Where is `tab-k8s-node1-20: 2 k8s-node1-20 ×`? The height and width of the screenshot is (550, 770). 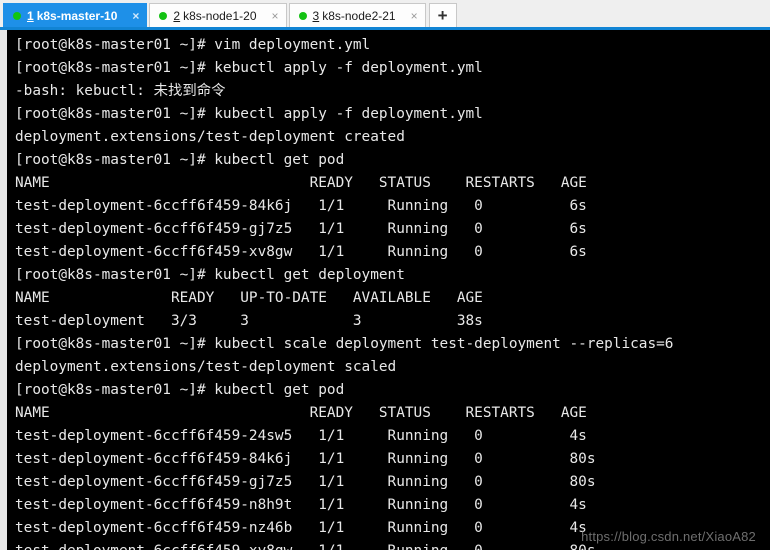
tab-k8s-node1-20: 2 k8s-node1-20 × is located at coordinates (218, 15).